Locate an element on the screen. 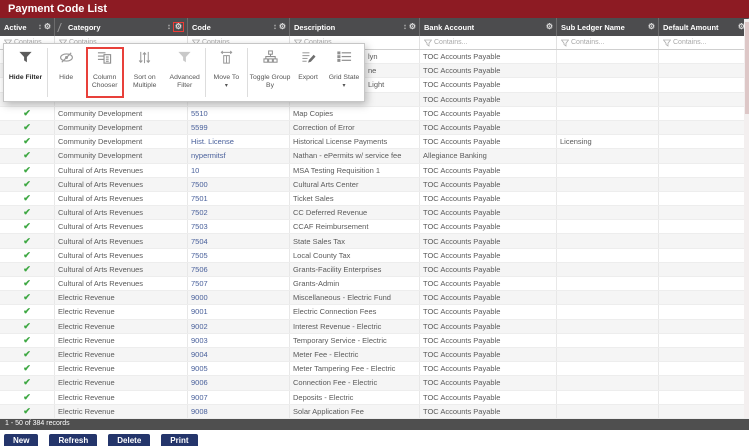  menu-item-label: Grid State is located at coordinates (344, 77).